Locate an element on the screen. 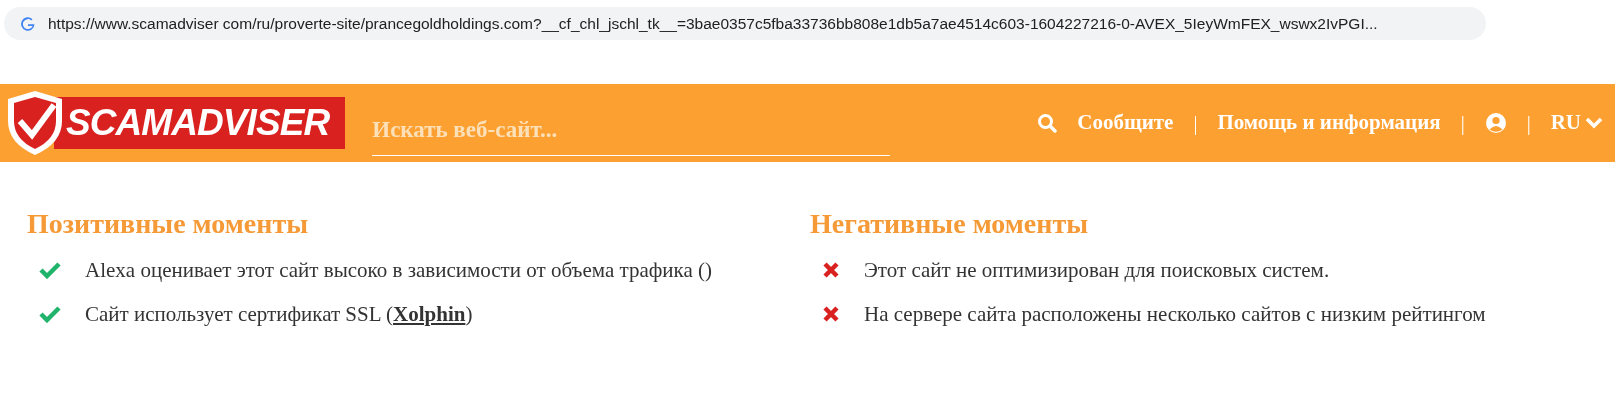 This screenshot has height=417, width=1615. section-heading: Позитивные моменты is located at coordinates (168, 224).